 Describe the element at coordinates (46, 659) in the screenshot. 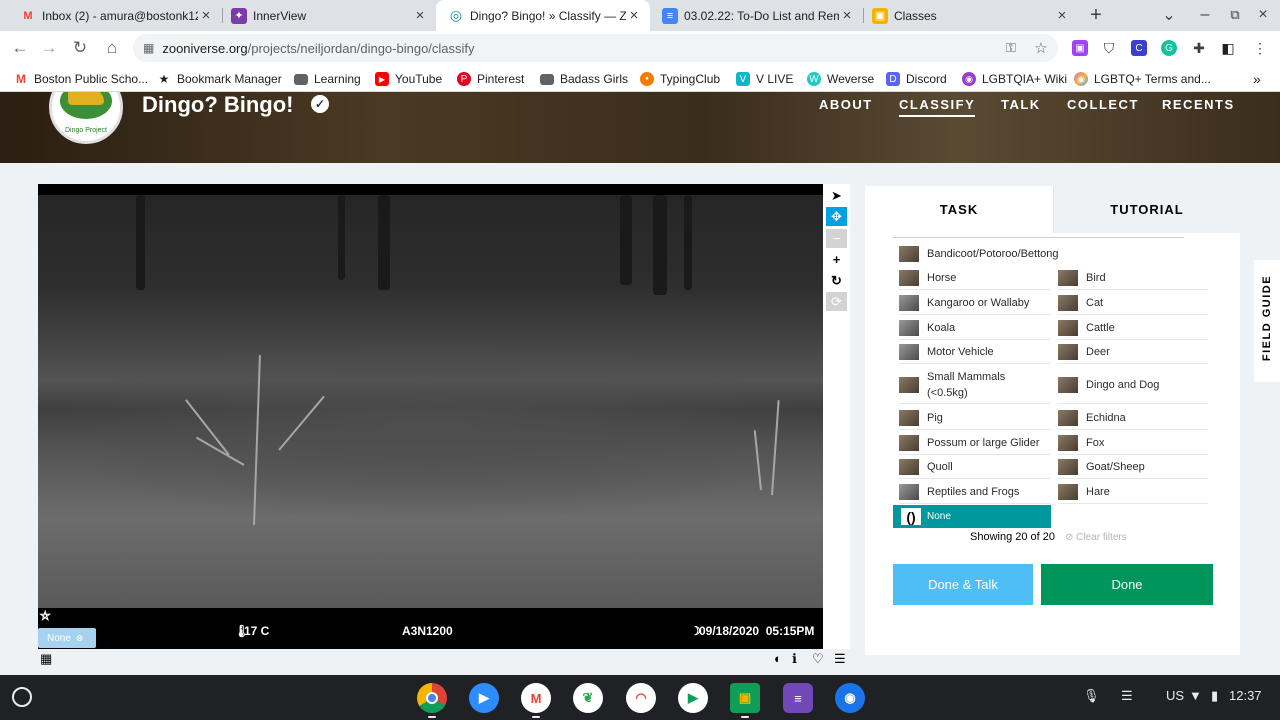

I see `grid-view-icon: ▦` at that location.